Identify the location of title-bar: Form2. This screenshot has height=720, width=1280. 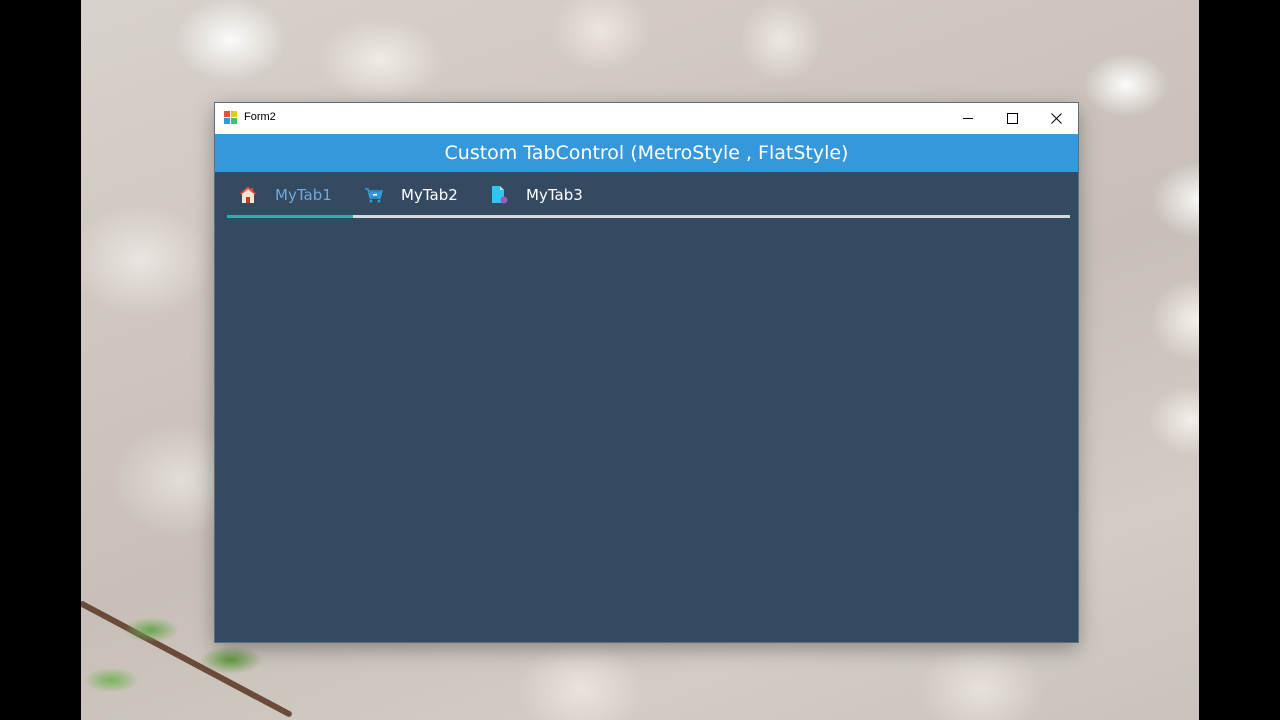
(646, 118).